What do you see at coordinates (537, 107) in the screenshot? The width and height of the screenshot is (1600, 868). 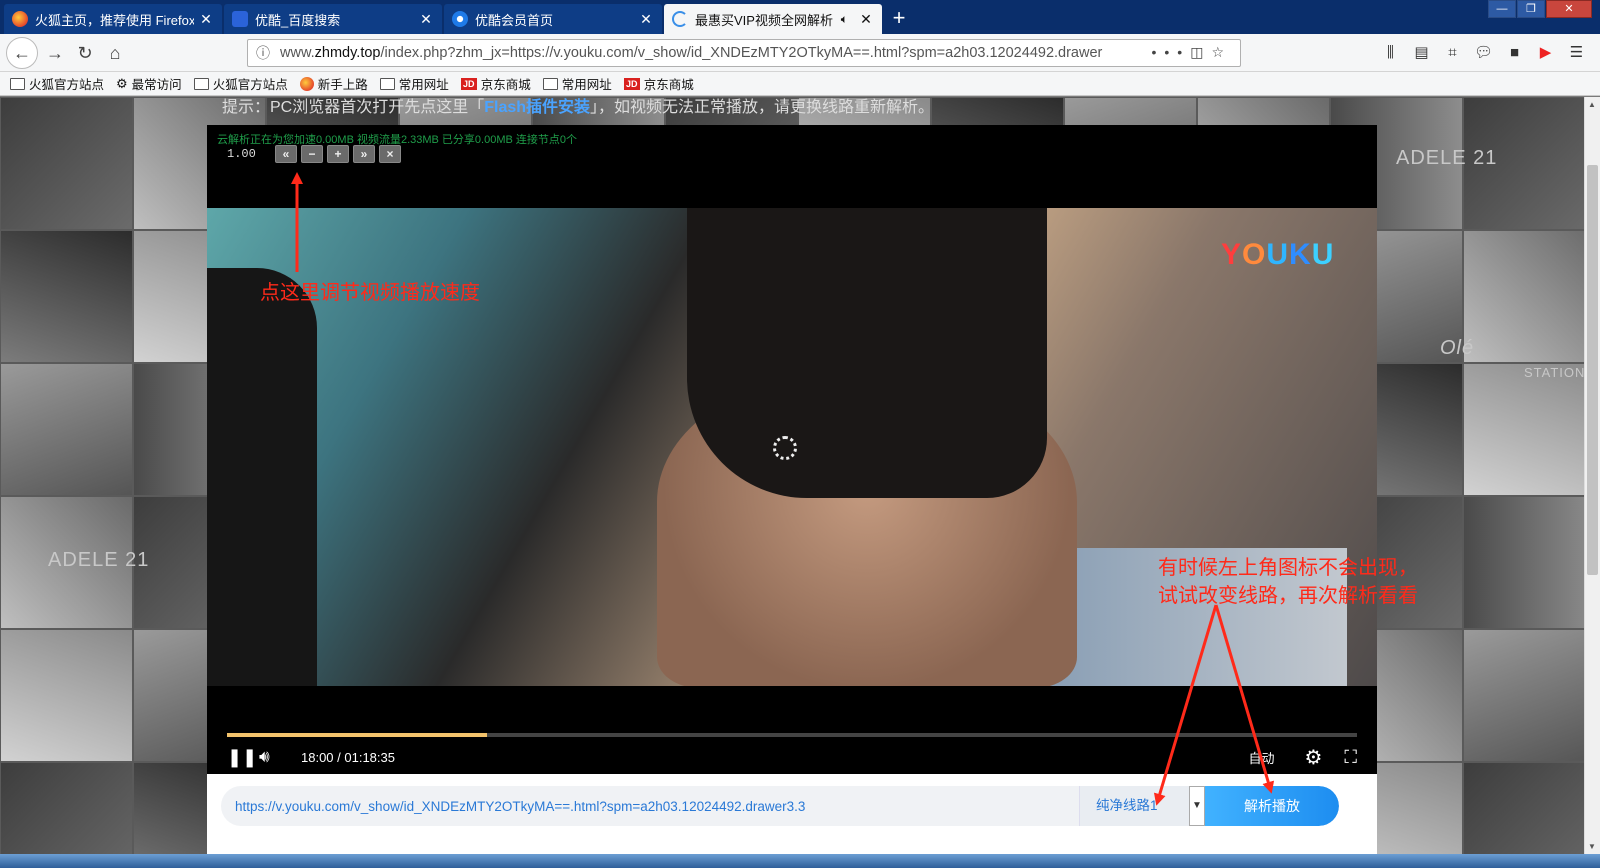 I see `flash-install-link: Flash插件安装` at bounding box center [537, 107].